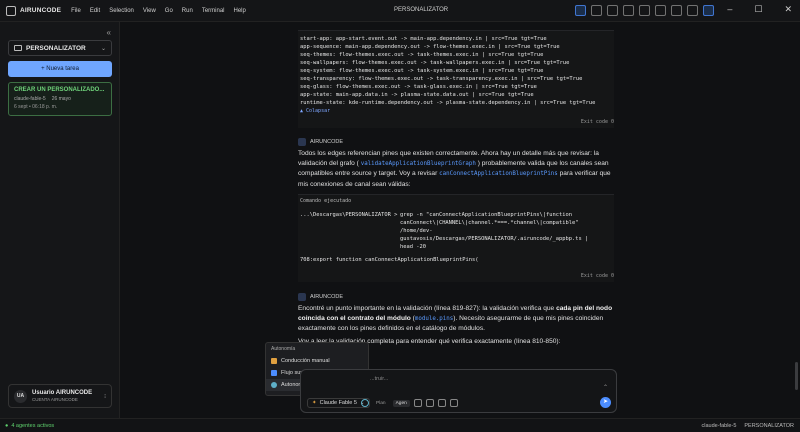  I want to click on agents-count: 4 agentes activos, so click(33, 425).